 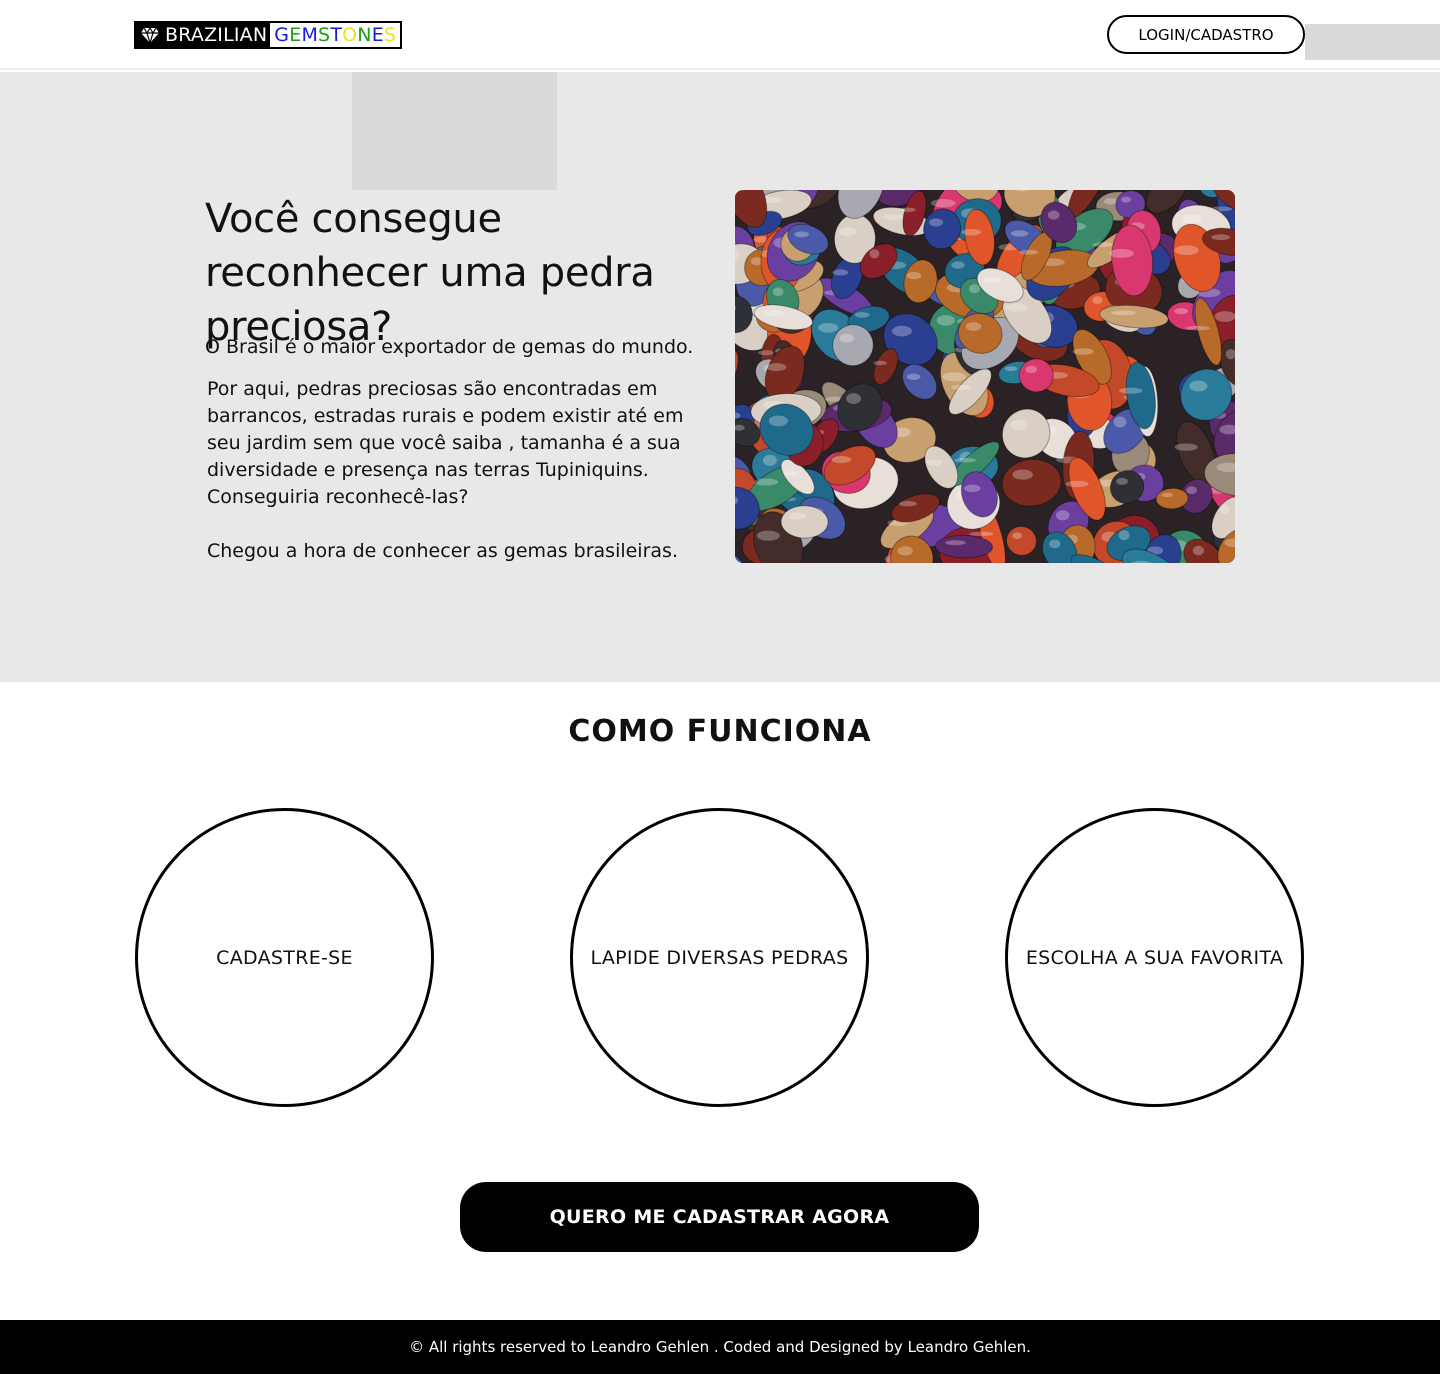 I want to click on step-label: CADASTRE-SE, so click(x=284, y=957).